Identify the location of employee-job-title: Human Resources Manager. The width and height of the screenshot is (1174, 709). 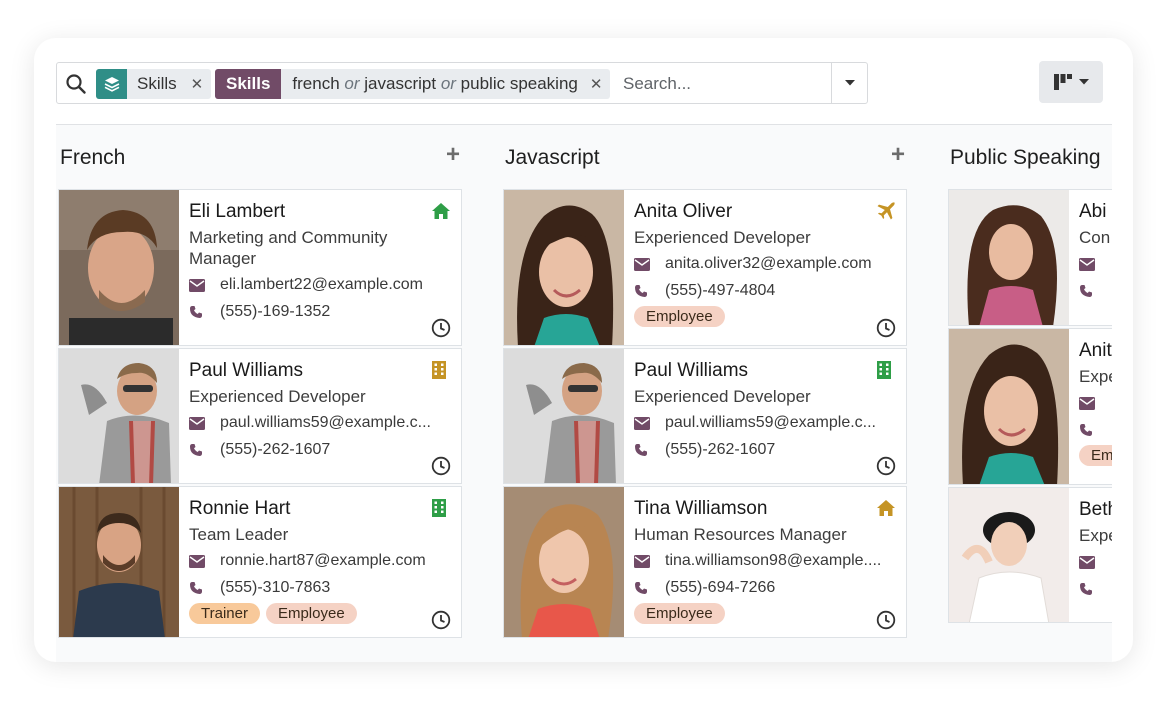
(740, 534).